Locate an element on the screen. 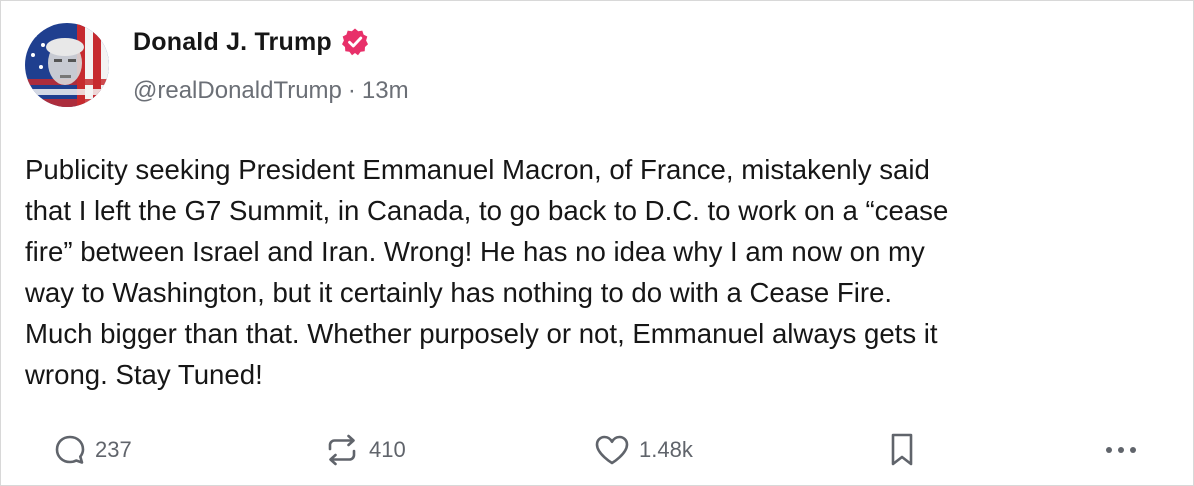 This screenshot has width=1194, height=486. repost-icon is located at coordinates (342, 450).